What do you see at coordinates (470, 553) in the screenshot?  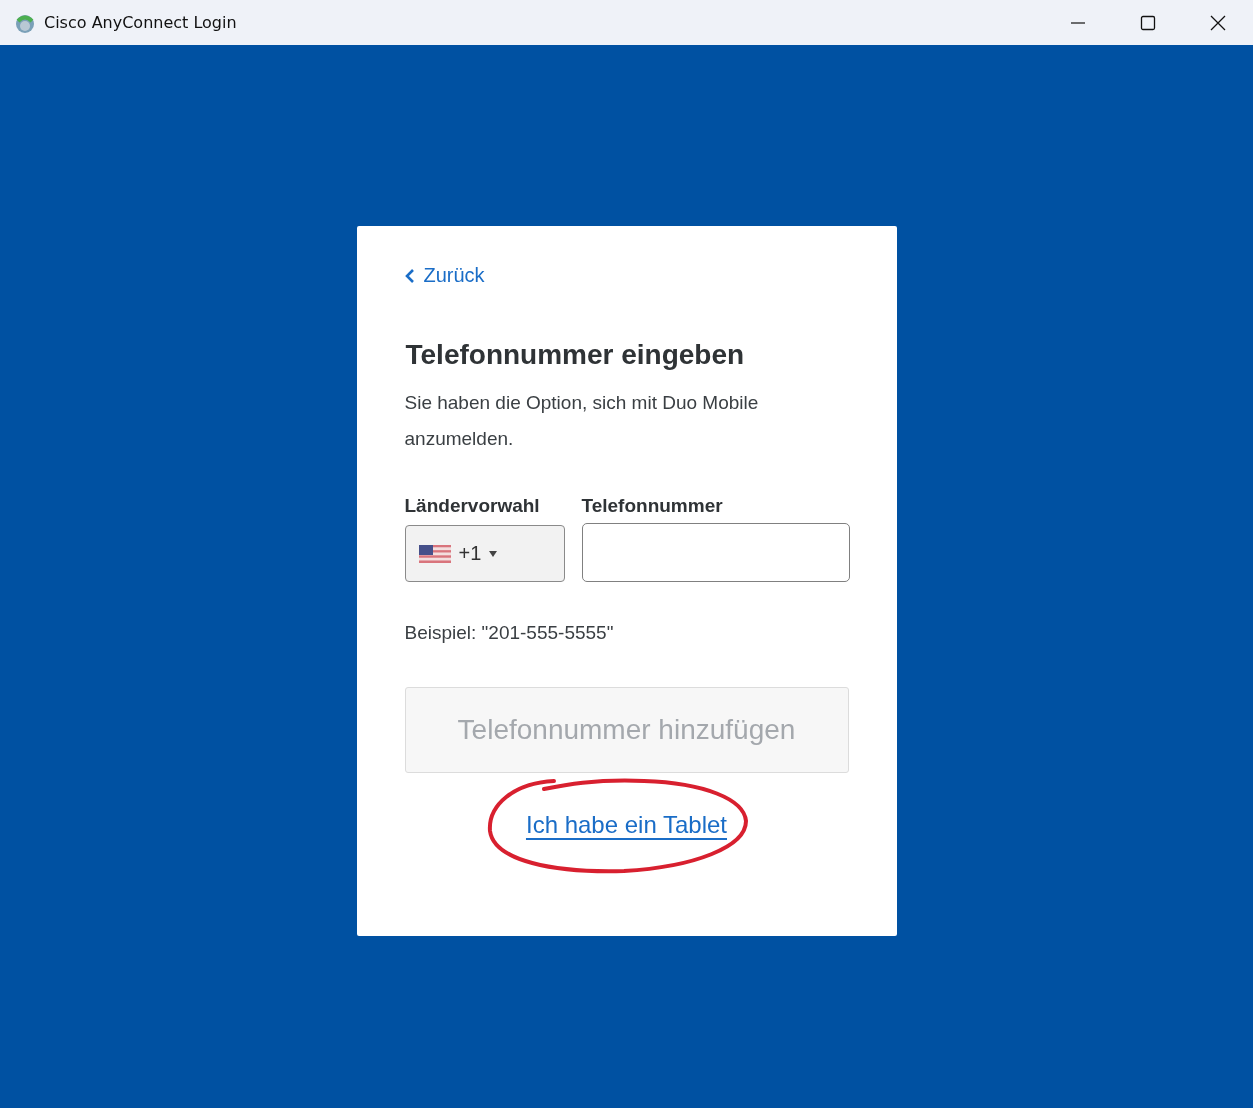 I see `country-code-value: +1` at bounding box center [470, 553].